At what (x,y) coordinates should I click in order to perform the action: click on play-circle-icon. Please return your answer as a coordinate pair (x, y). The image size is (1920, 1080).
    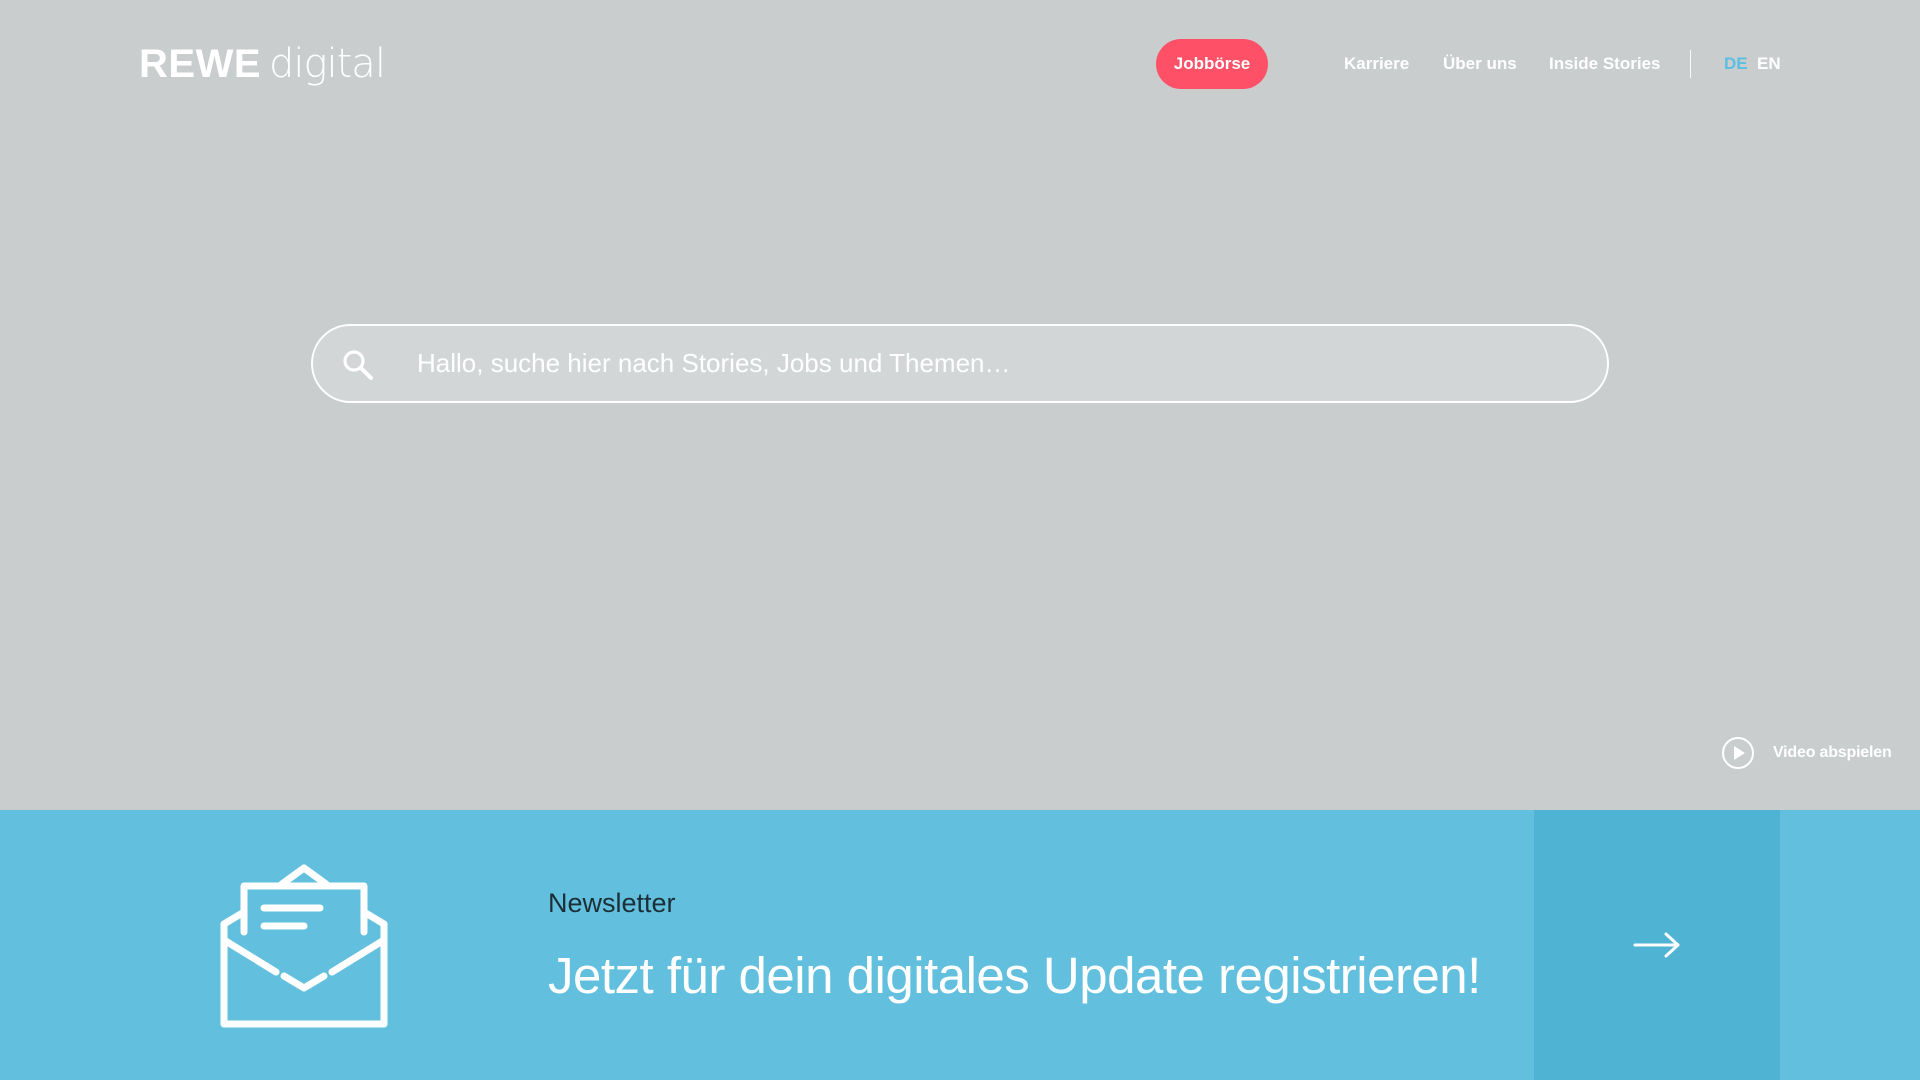
    Looking at the image, I should click on (1738, 753).